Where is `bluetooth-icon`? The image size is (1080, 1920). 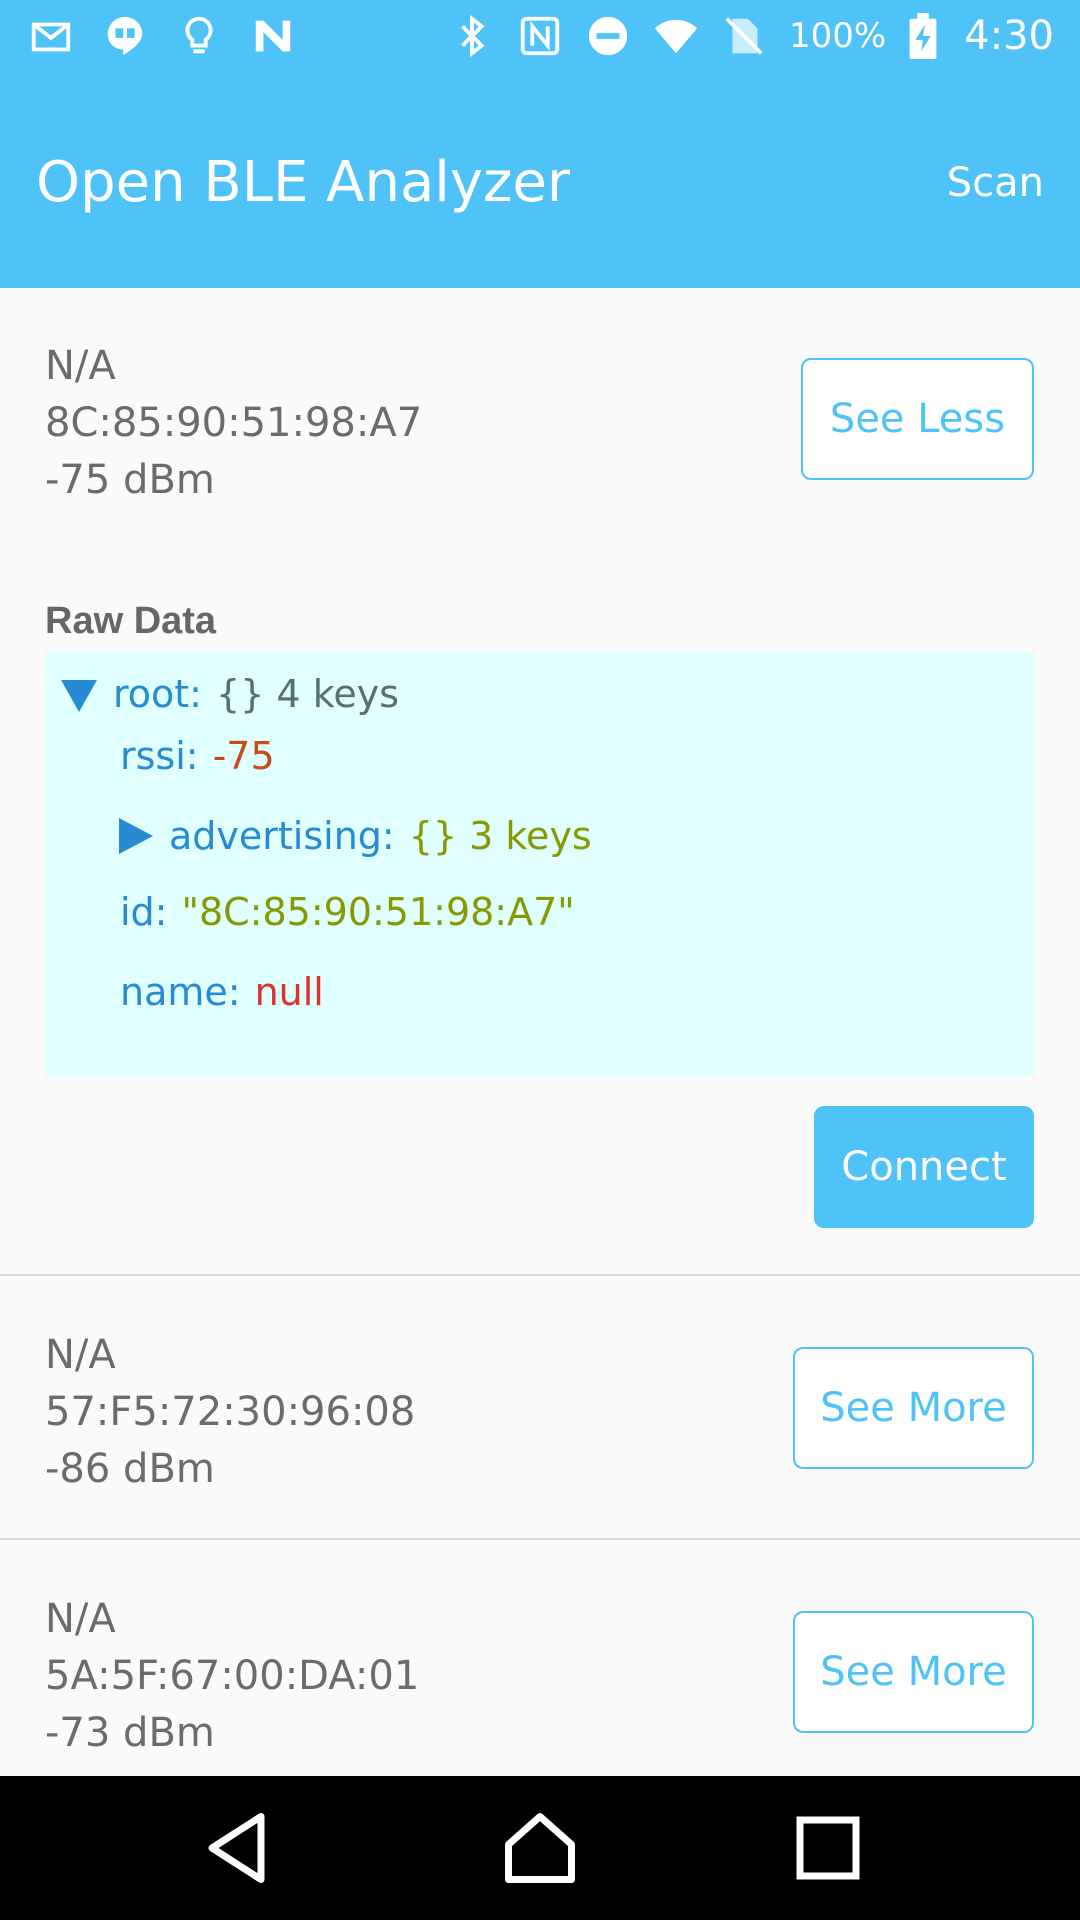 bluetooth-icon is located at coordinates (472, 36).